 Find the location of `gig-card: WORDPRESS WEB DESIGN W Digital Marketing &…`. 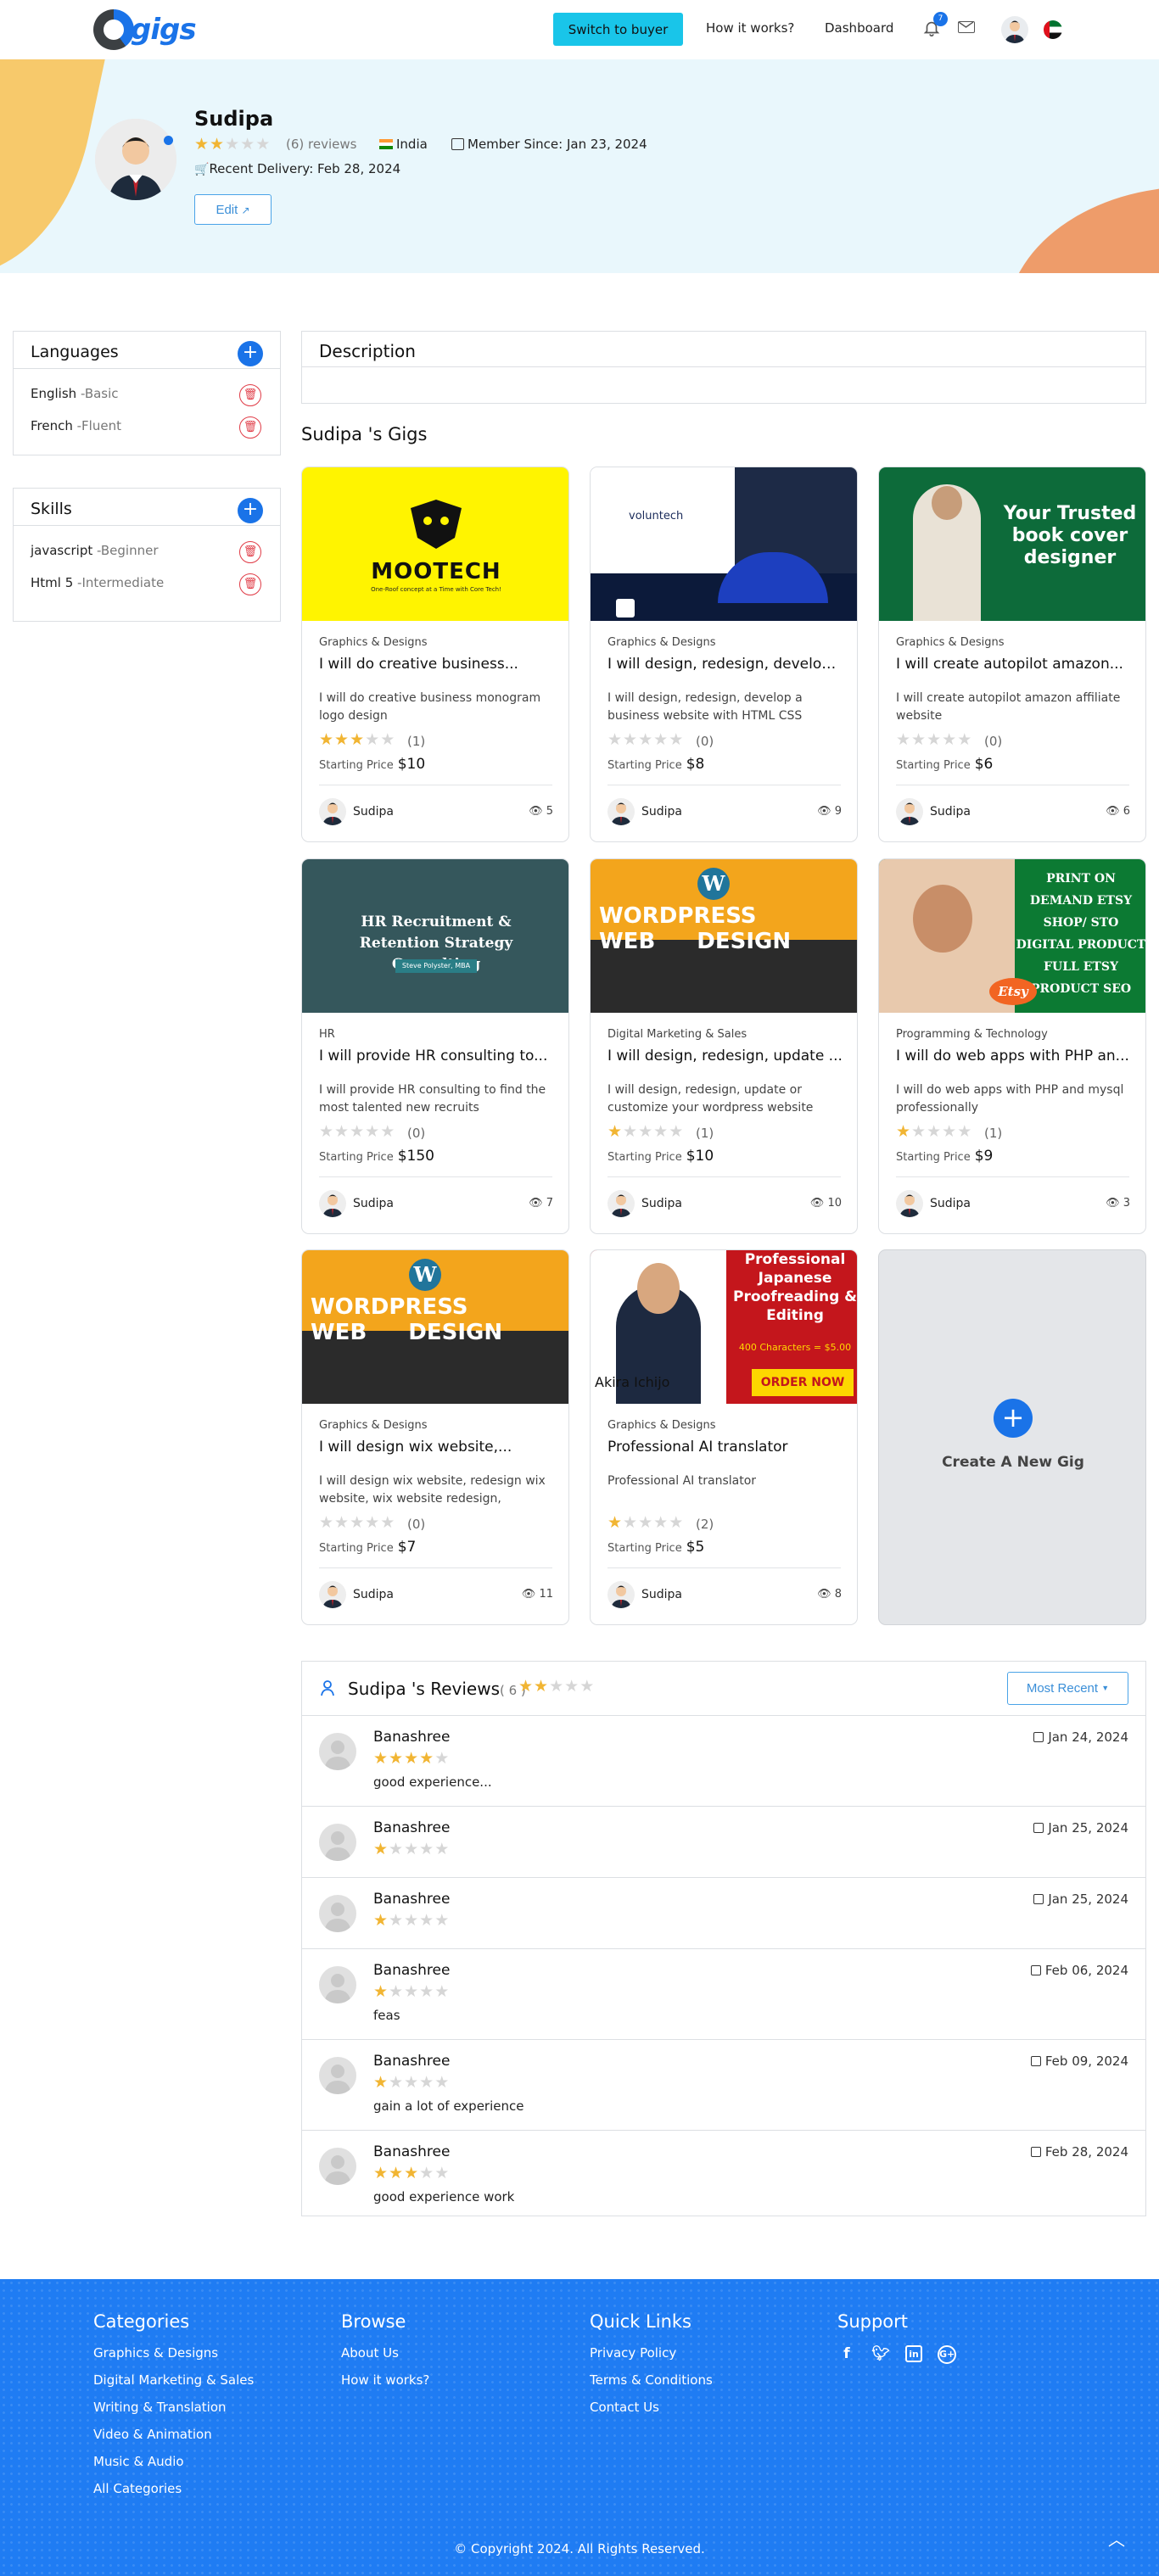

gig-card: WORDPRESS WEB DESIGN W Digital Marketing &… is located at coordinates (724, 1046).